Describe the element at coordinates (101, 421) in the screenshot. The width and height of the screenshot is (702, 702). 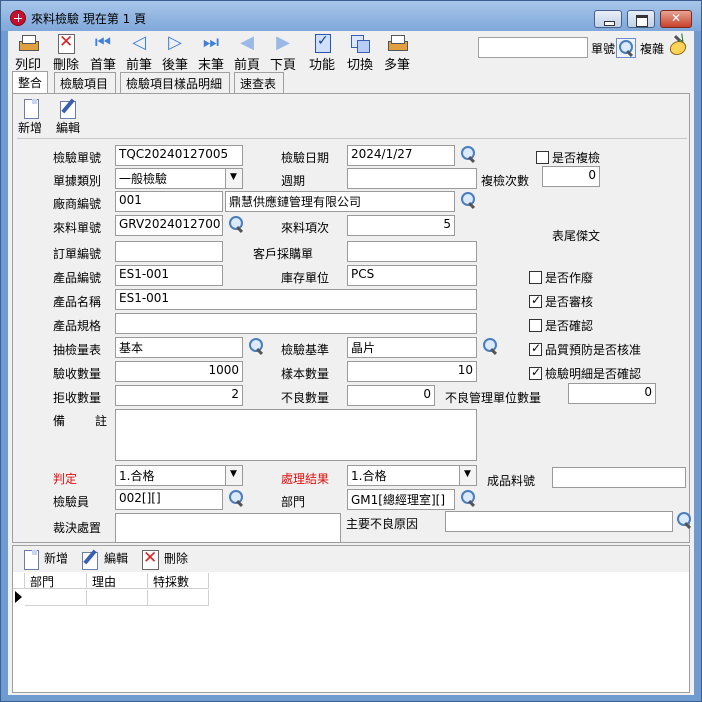
I see `remark-label-b: 註` at that location.